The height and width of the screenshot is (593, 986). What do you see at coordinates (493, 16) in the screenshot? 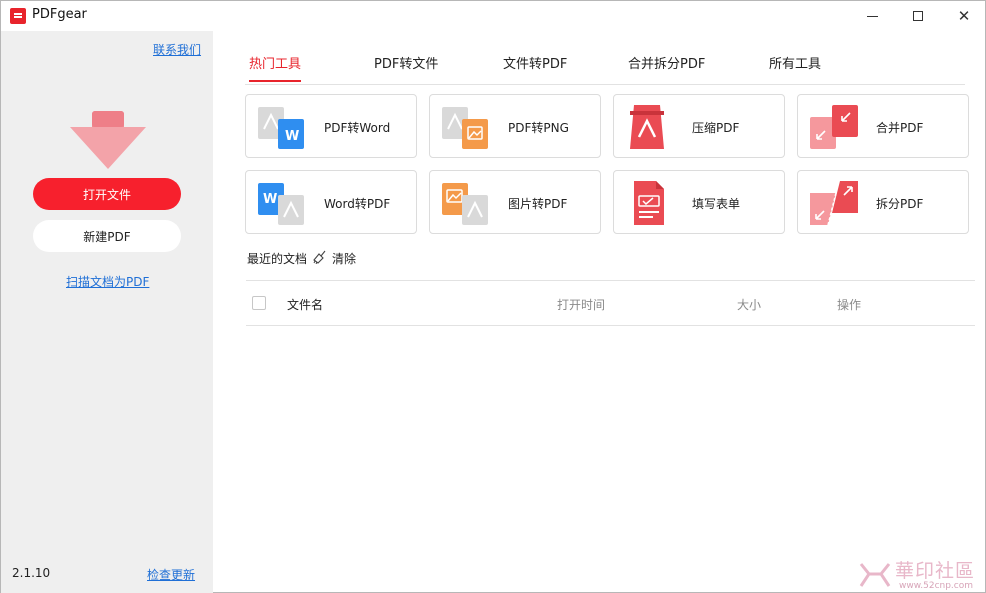
I see `title-bar: PDFgear ✕` at bounding box center [493, 16].